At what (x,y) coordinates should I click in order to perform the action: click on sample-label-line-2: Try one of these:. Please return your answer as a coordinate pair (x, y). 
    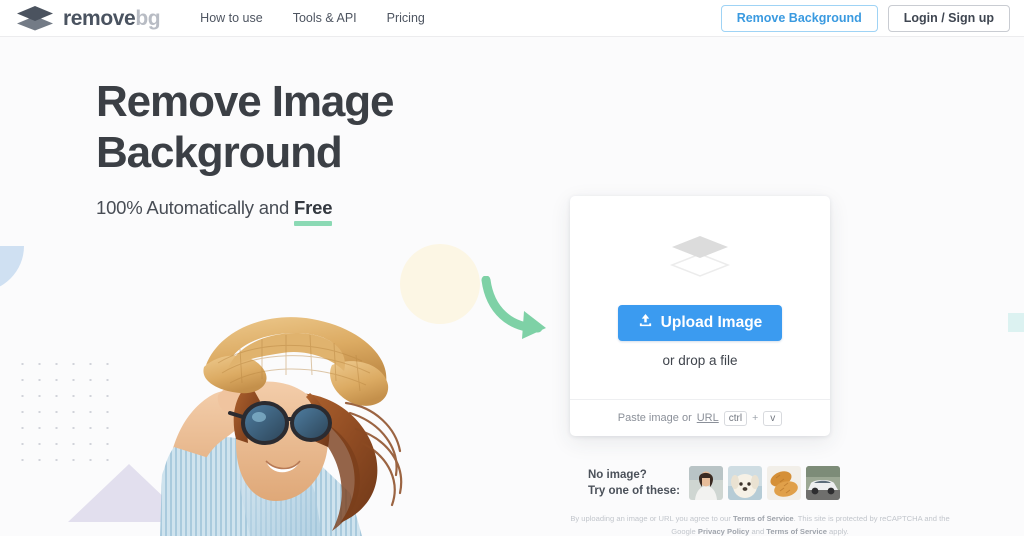
    Looking at the image, I should click on (634, 491).